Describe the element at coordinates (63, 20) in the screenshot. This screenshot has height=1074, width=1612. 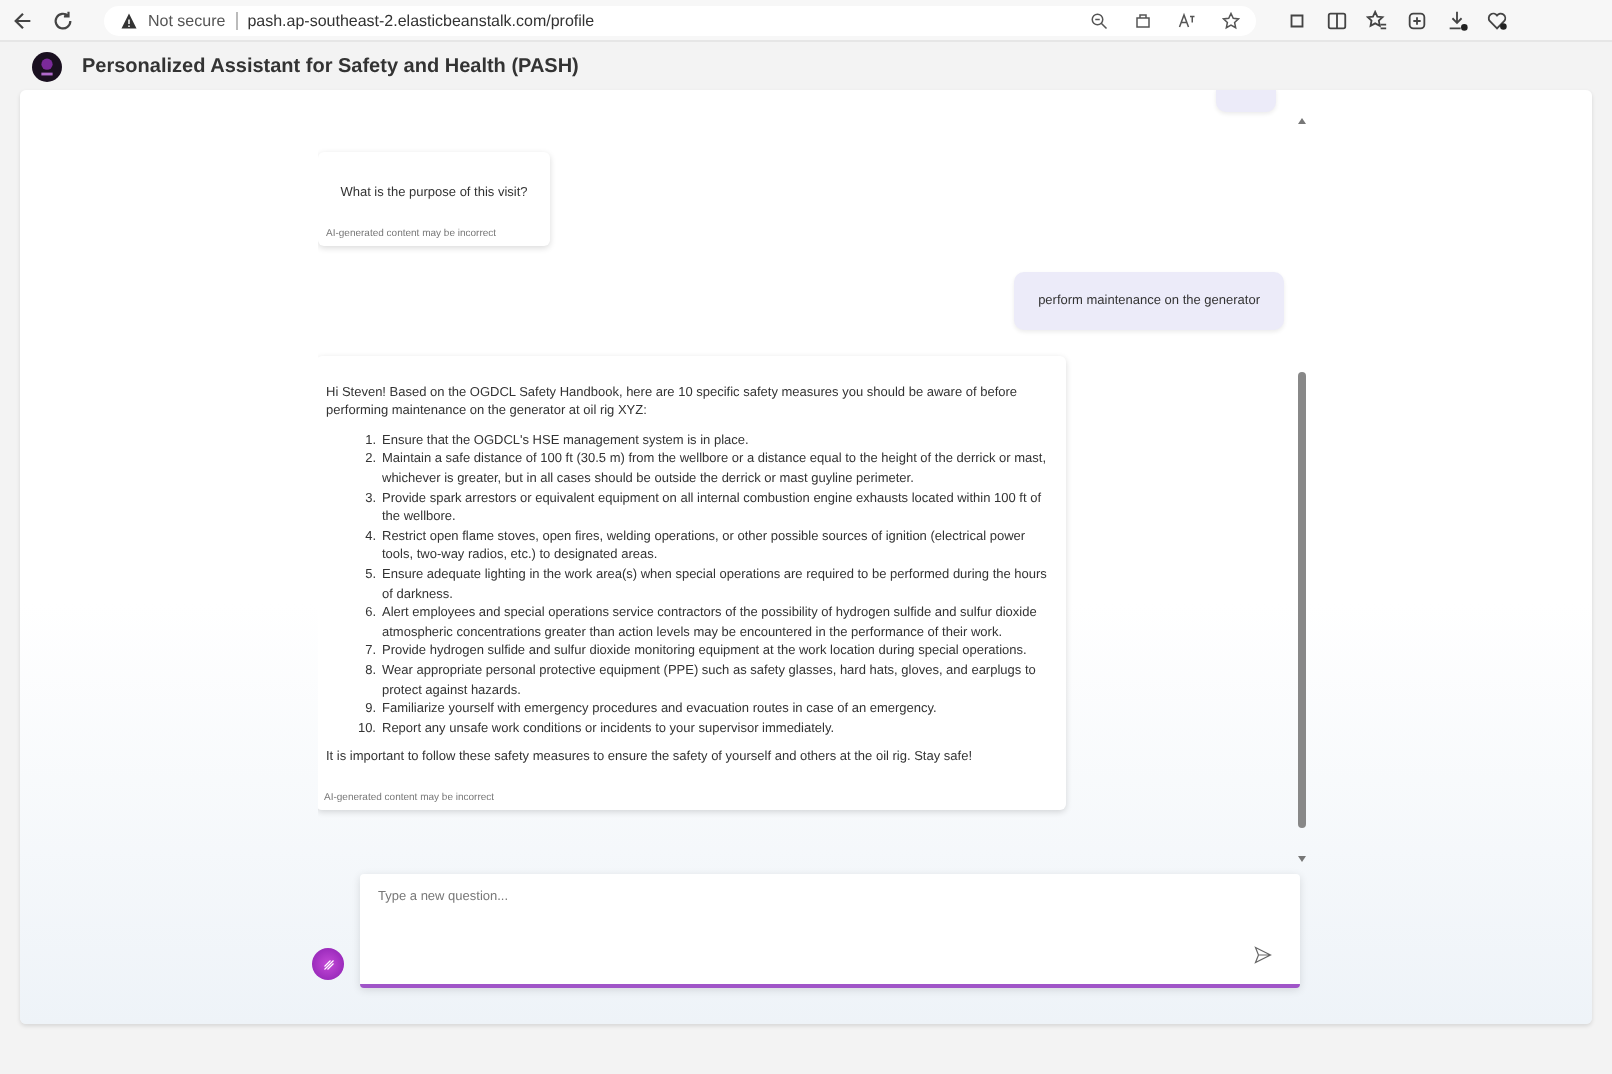
I see `reload-icon` at that location.